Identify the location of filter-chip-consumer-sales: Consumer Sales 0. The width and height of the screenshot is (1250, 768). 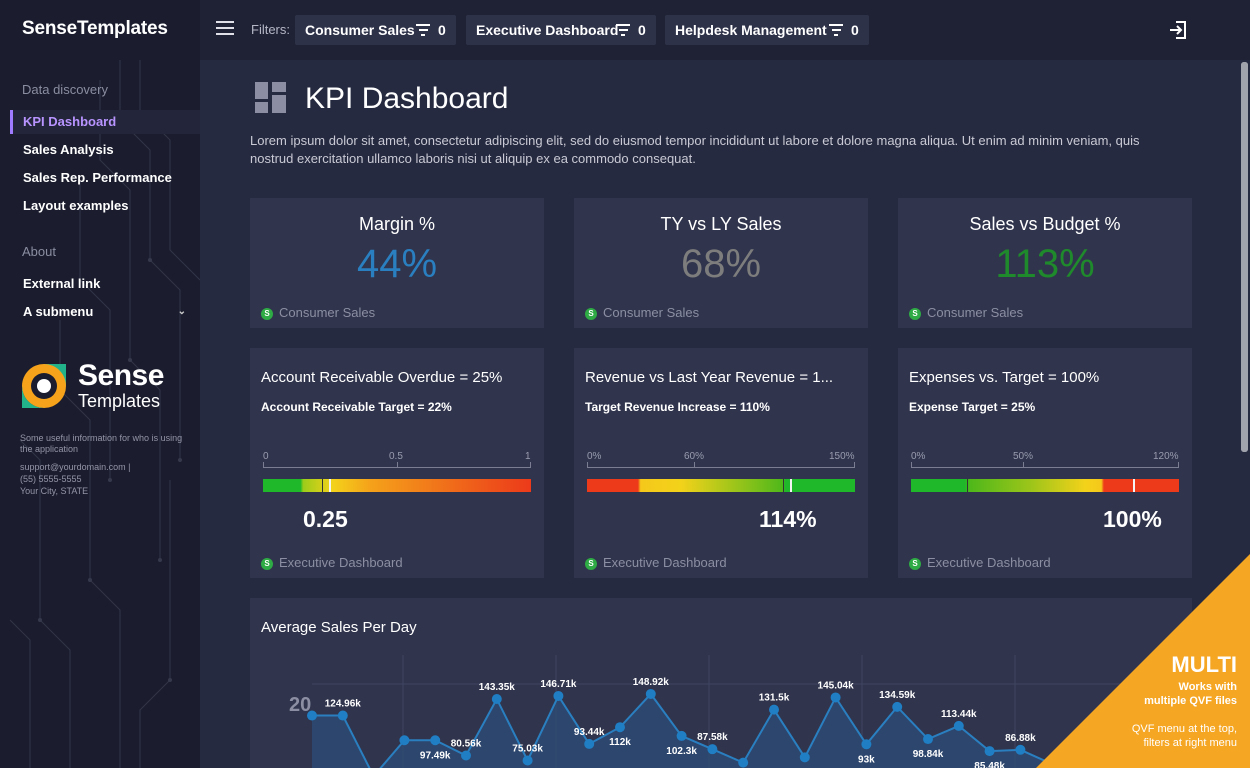
(375, 30).